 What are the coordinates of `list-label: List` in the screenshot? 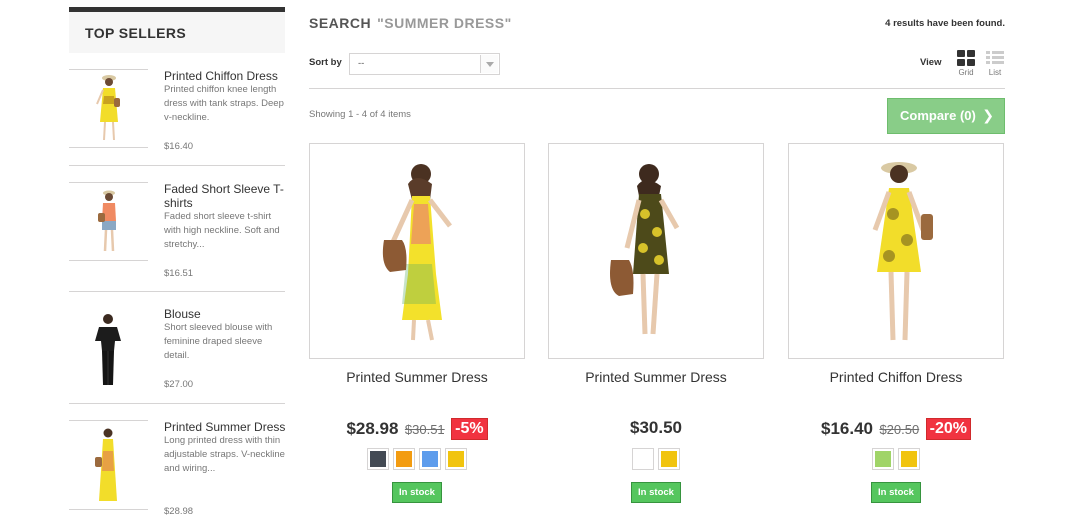 It's located at (995, 72).